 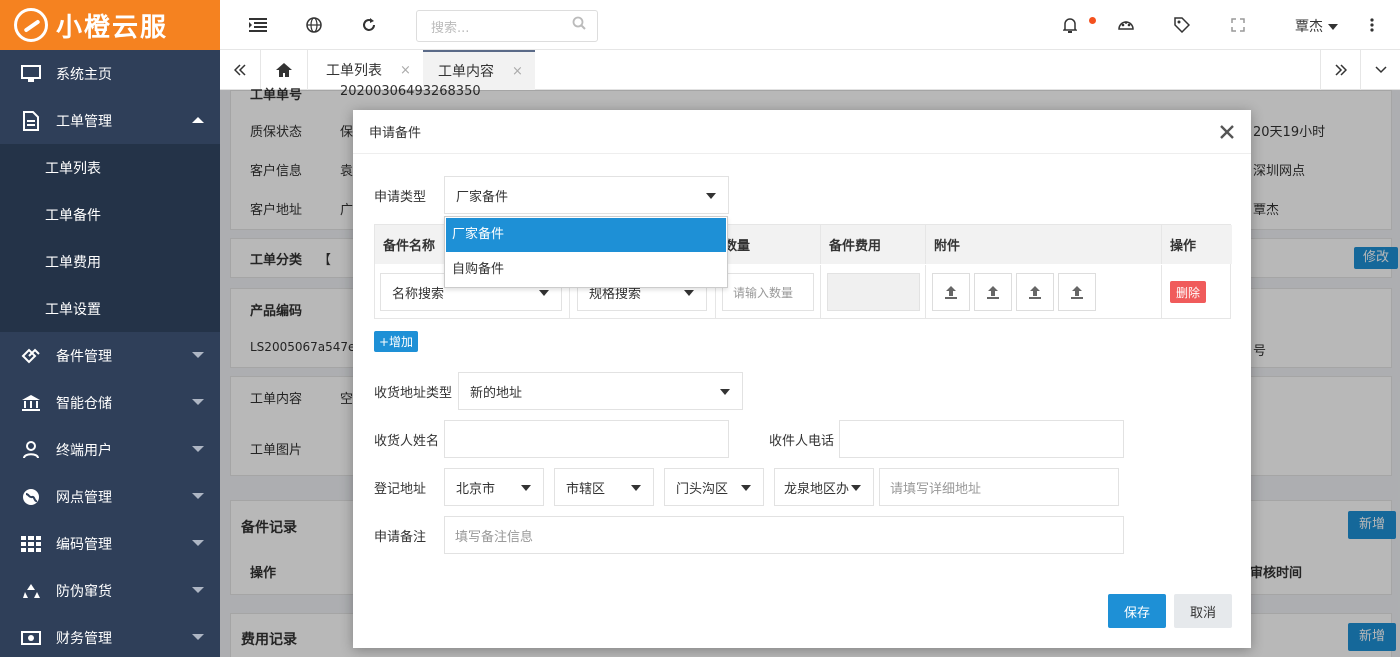 What do you see at coordinates (31, 74) in the screenshot?
I see `monitor-icon` at bounding box center [31, 74].